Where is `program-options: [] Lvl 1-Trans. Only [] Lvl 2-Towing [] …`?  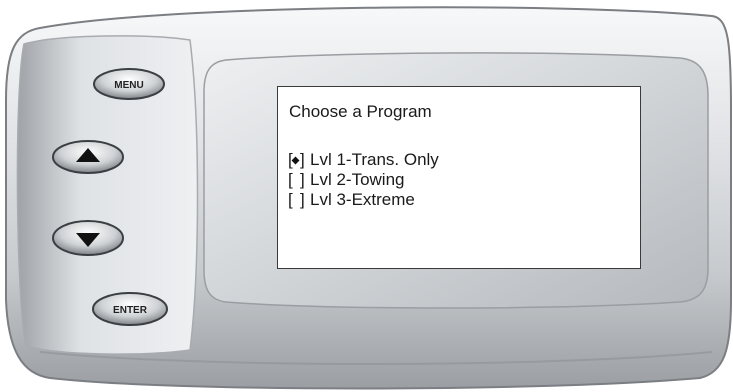 program-options: [] Lvl 1-Trans. Only [] Lvl 2-Towing [] … is located at coordinates (363, 180).